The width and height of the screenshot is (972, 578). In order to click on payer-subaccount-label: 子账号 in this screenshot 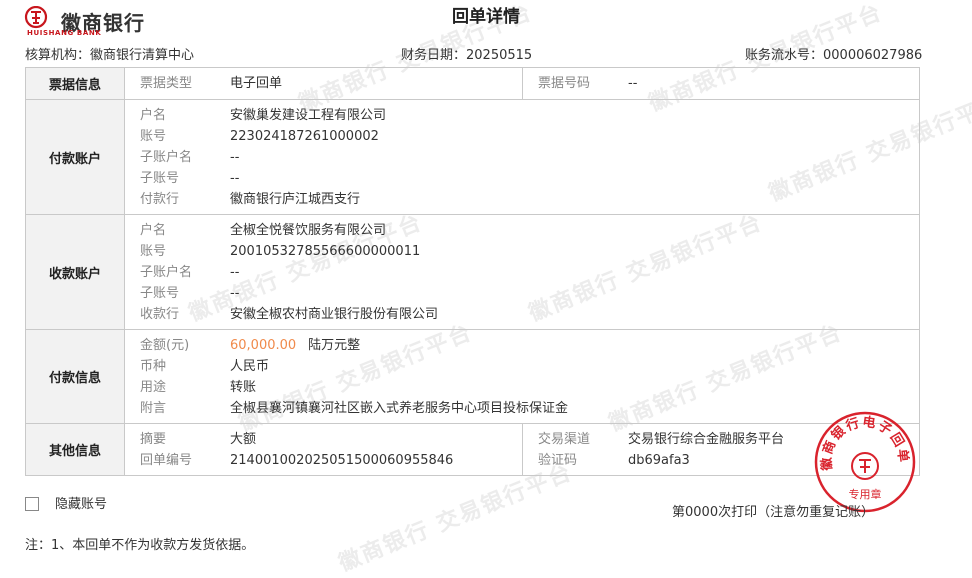, I will do `click(160, 178)`.